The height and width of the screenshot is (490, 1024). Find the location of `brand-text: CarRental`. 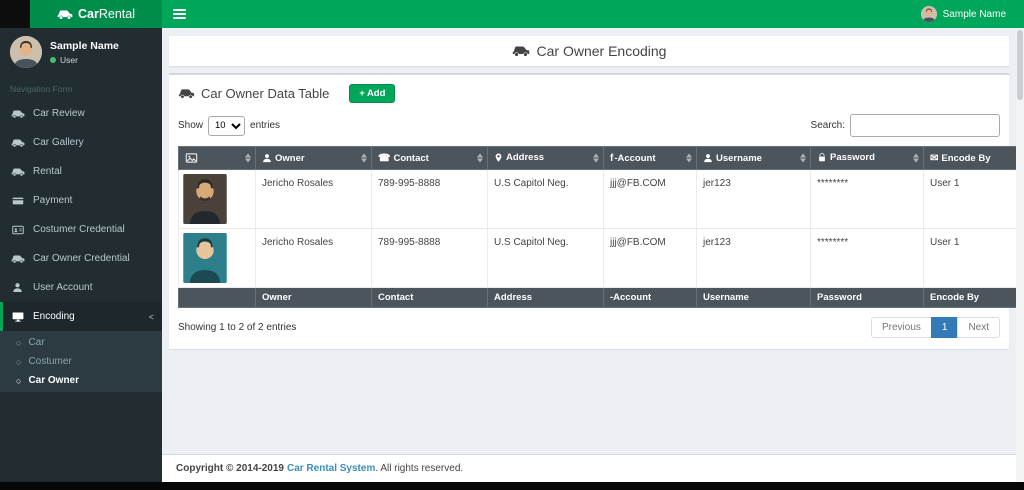

brand-text: CarRental is located at coordinates (106, 14).